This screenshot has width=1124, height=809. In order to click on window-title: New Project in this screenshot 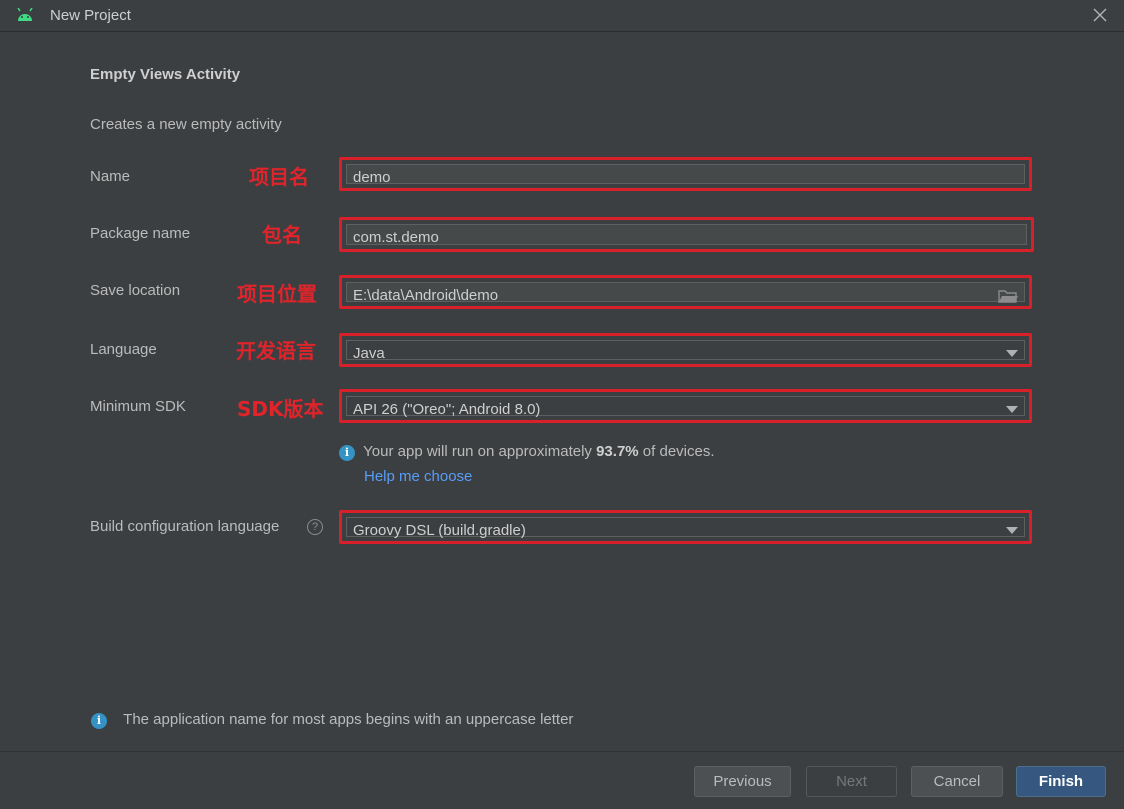, I will do `click(90, 15)`.